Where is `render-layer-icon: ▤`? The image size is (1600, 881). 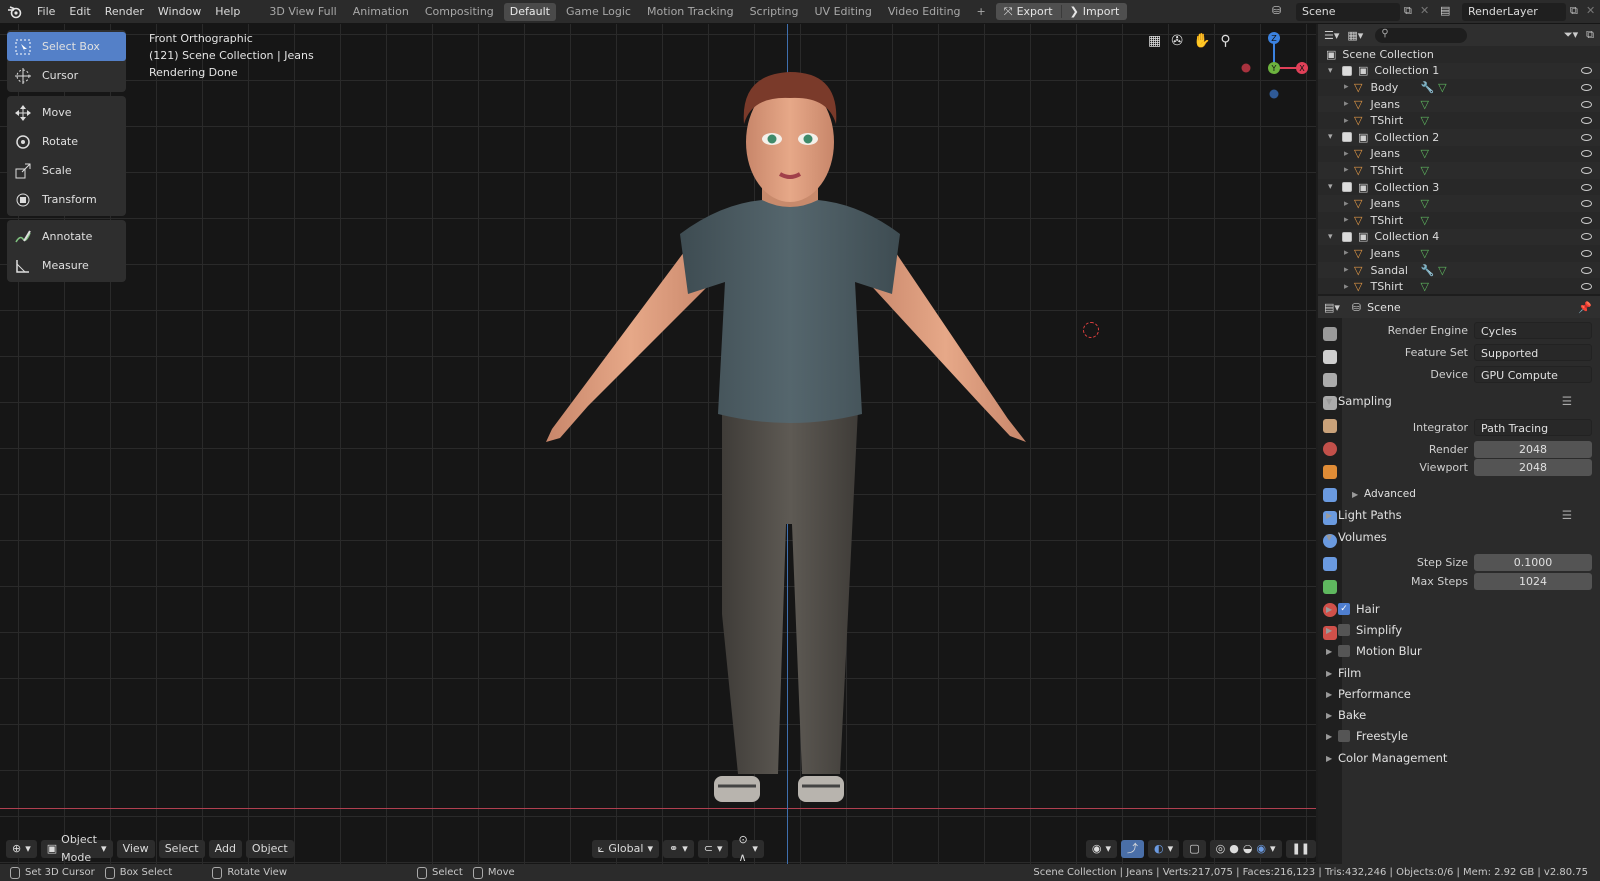
render-layer-icon: ▤ is located at coordinates (1445, 10).